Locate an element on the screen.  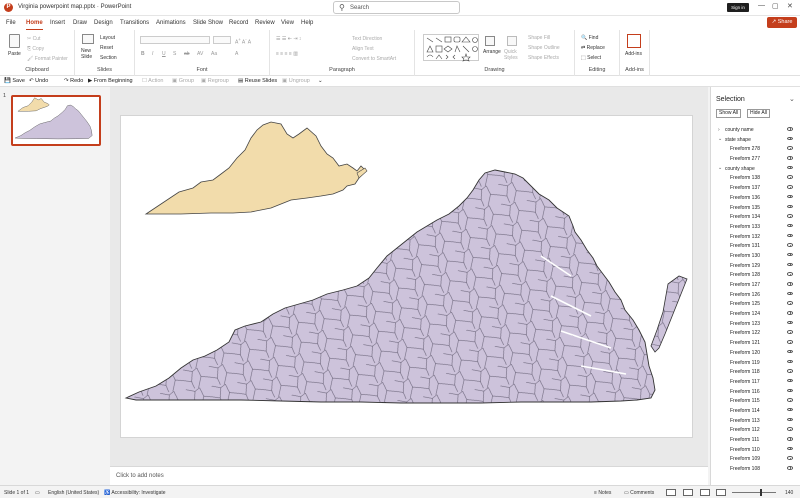
selection-item-row: Freeform 126 is located at coordinates (755, 295).